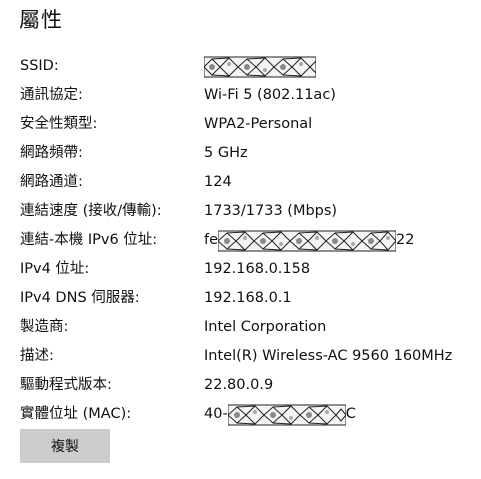 The height and width of the screenshot is (479, 481). Describe the element at coordinates (44, 327) in the screenshot. I see `property-label: 製造商:` at that location.